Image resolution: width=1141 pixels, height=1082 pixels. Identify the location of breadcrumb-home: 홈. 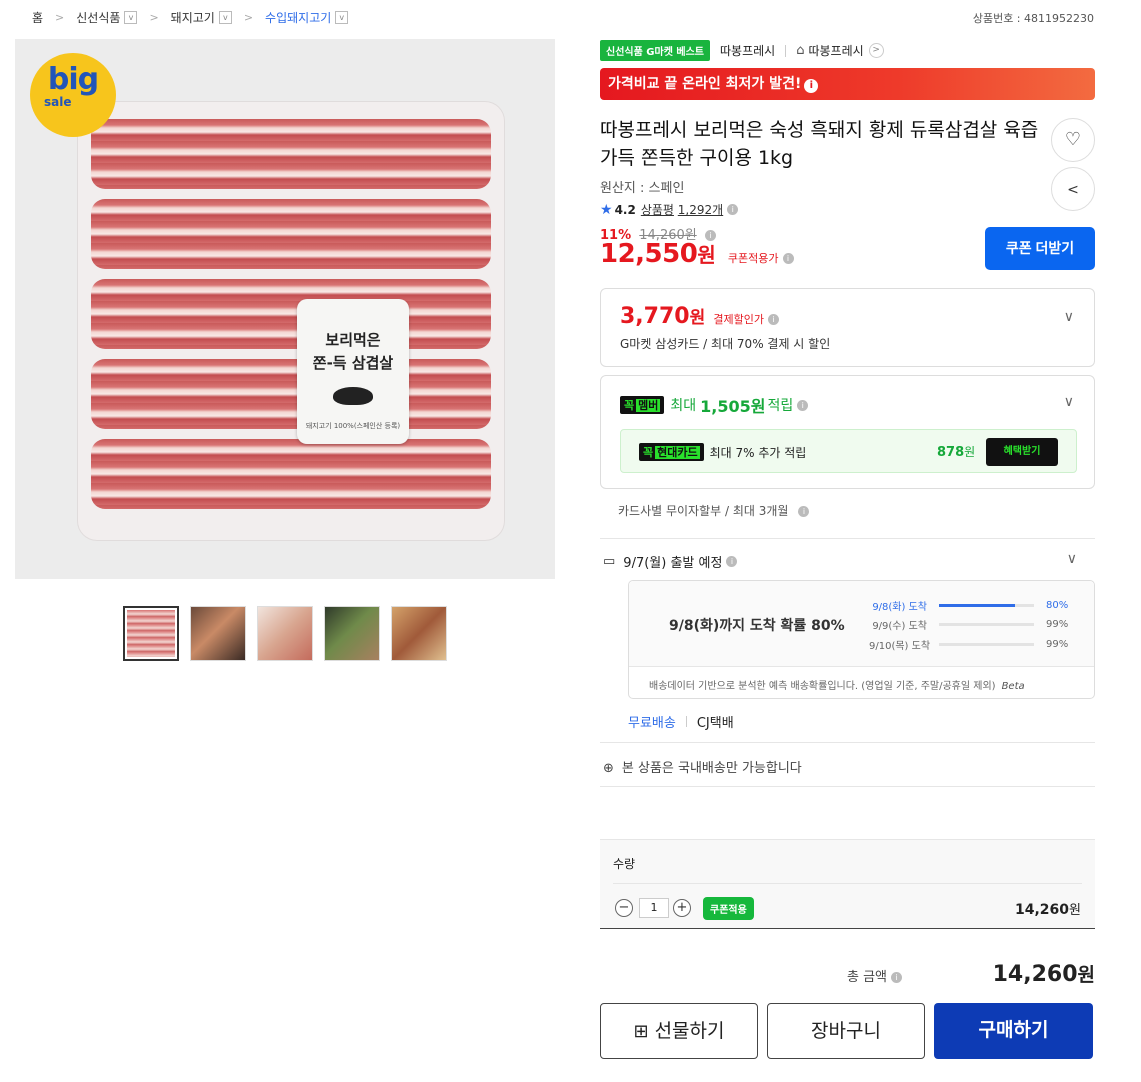
(37, 17).